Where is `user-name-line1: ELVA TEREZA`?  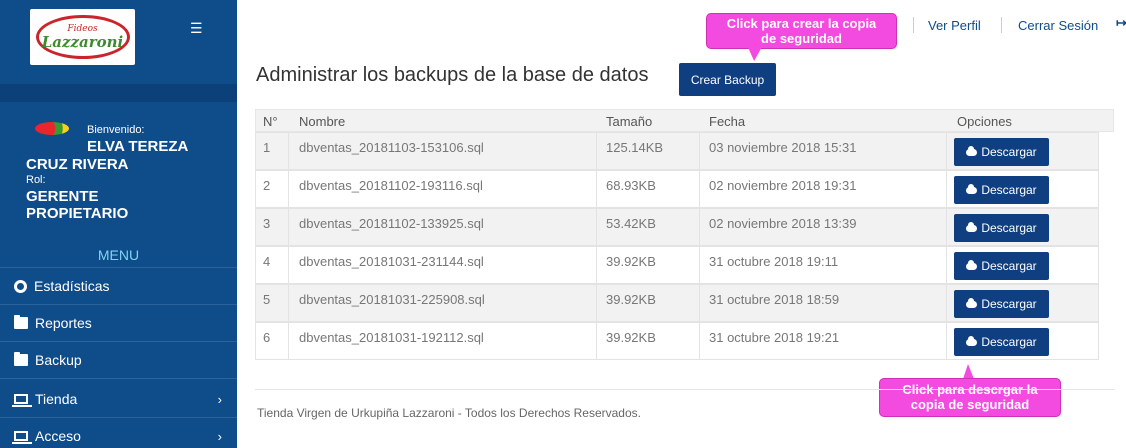 user-name-line1: ELVA TEREZA is located at coordinates (138, 146).